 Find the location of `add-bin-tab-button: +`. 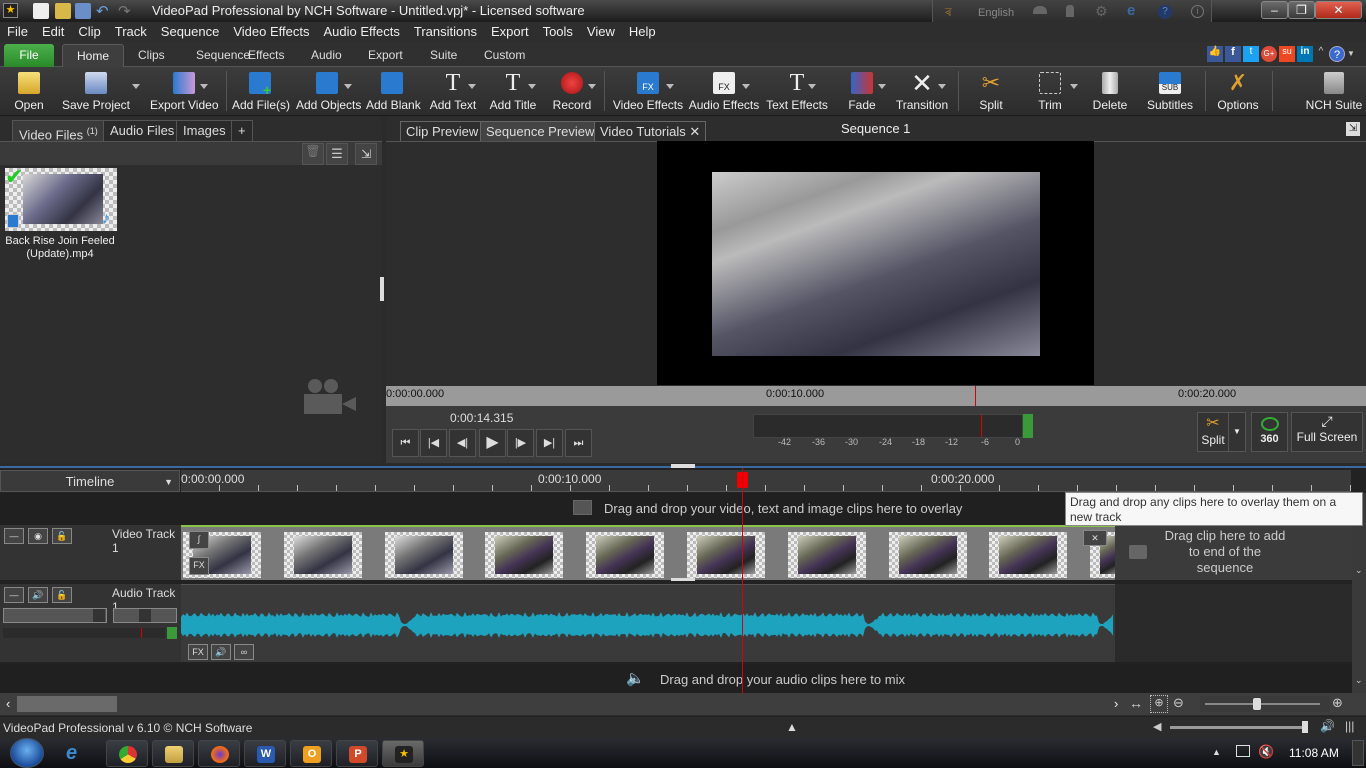

add-bin-tab-button: + is located at coordinates (242, 130).